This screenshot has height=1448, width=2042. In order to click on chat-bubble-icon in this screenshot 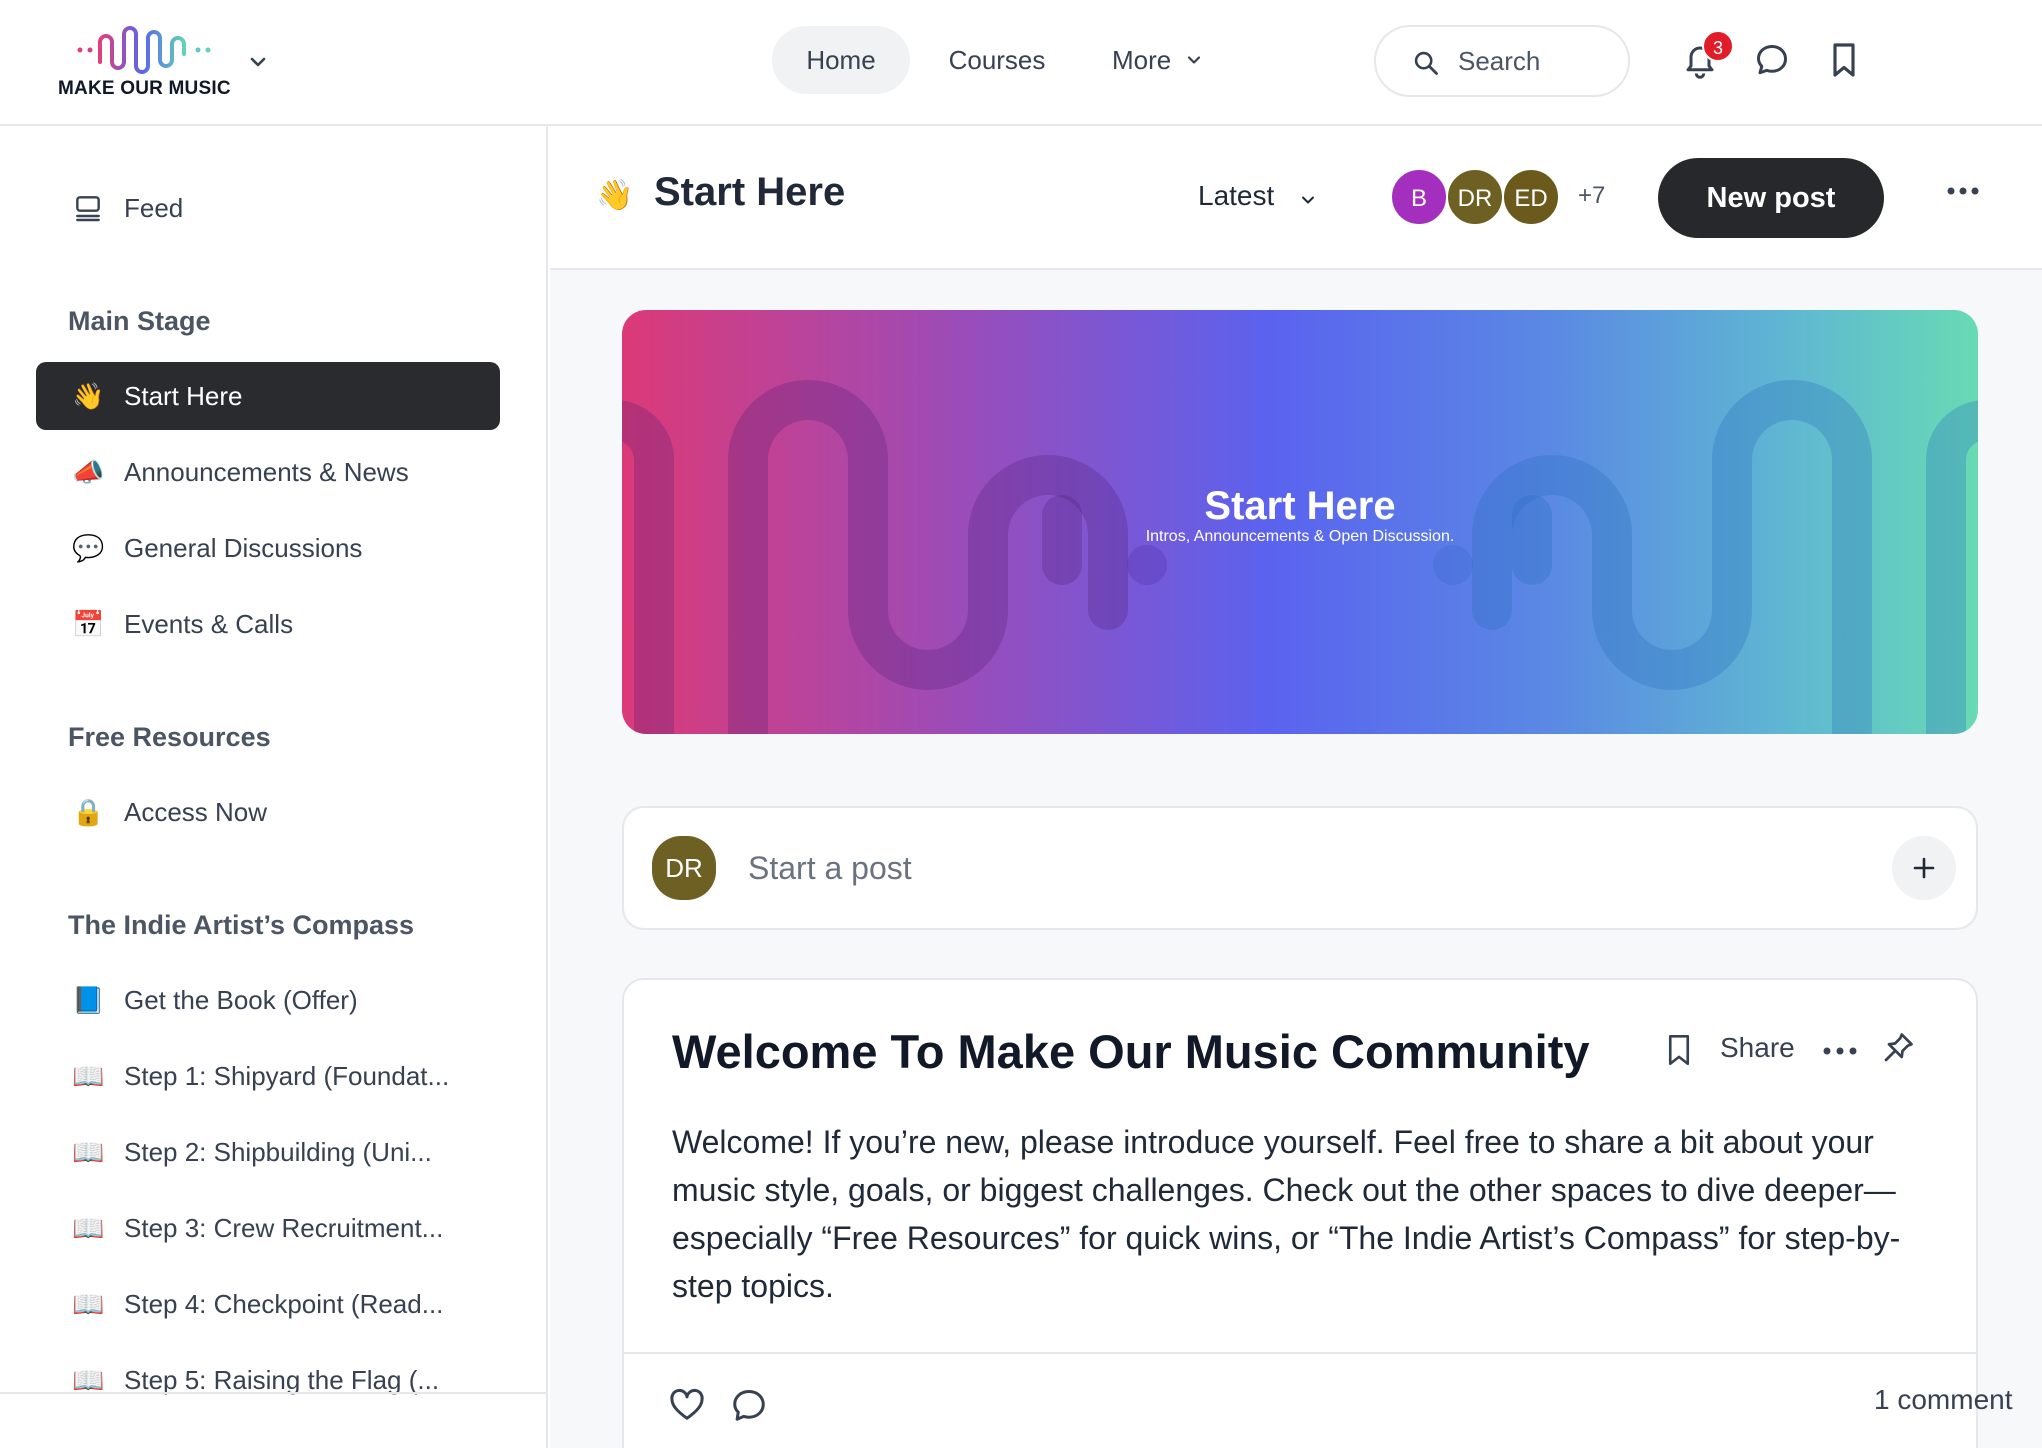, I will do `click(1772, 60)`.